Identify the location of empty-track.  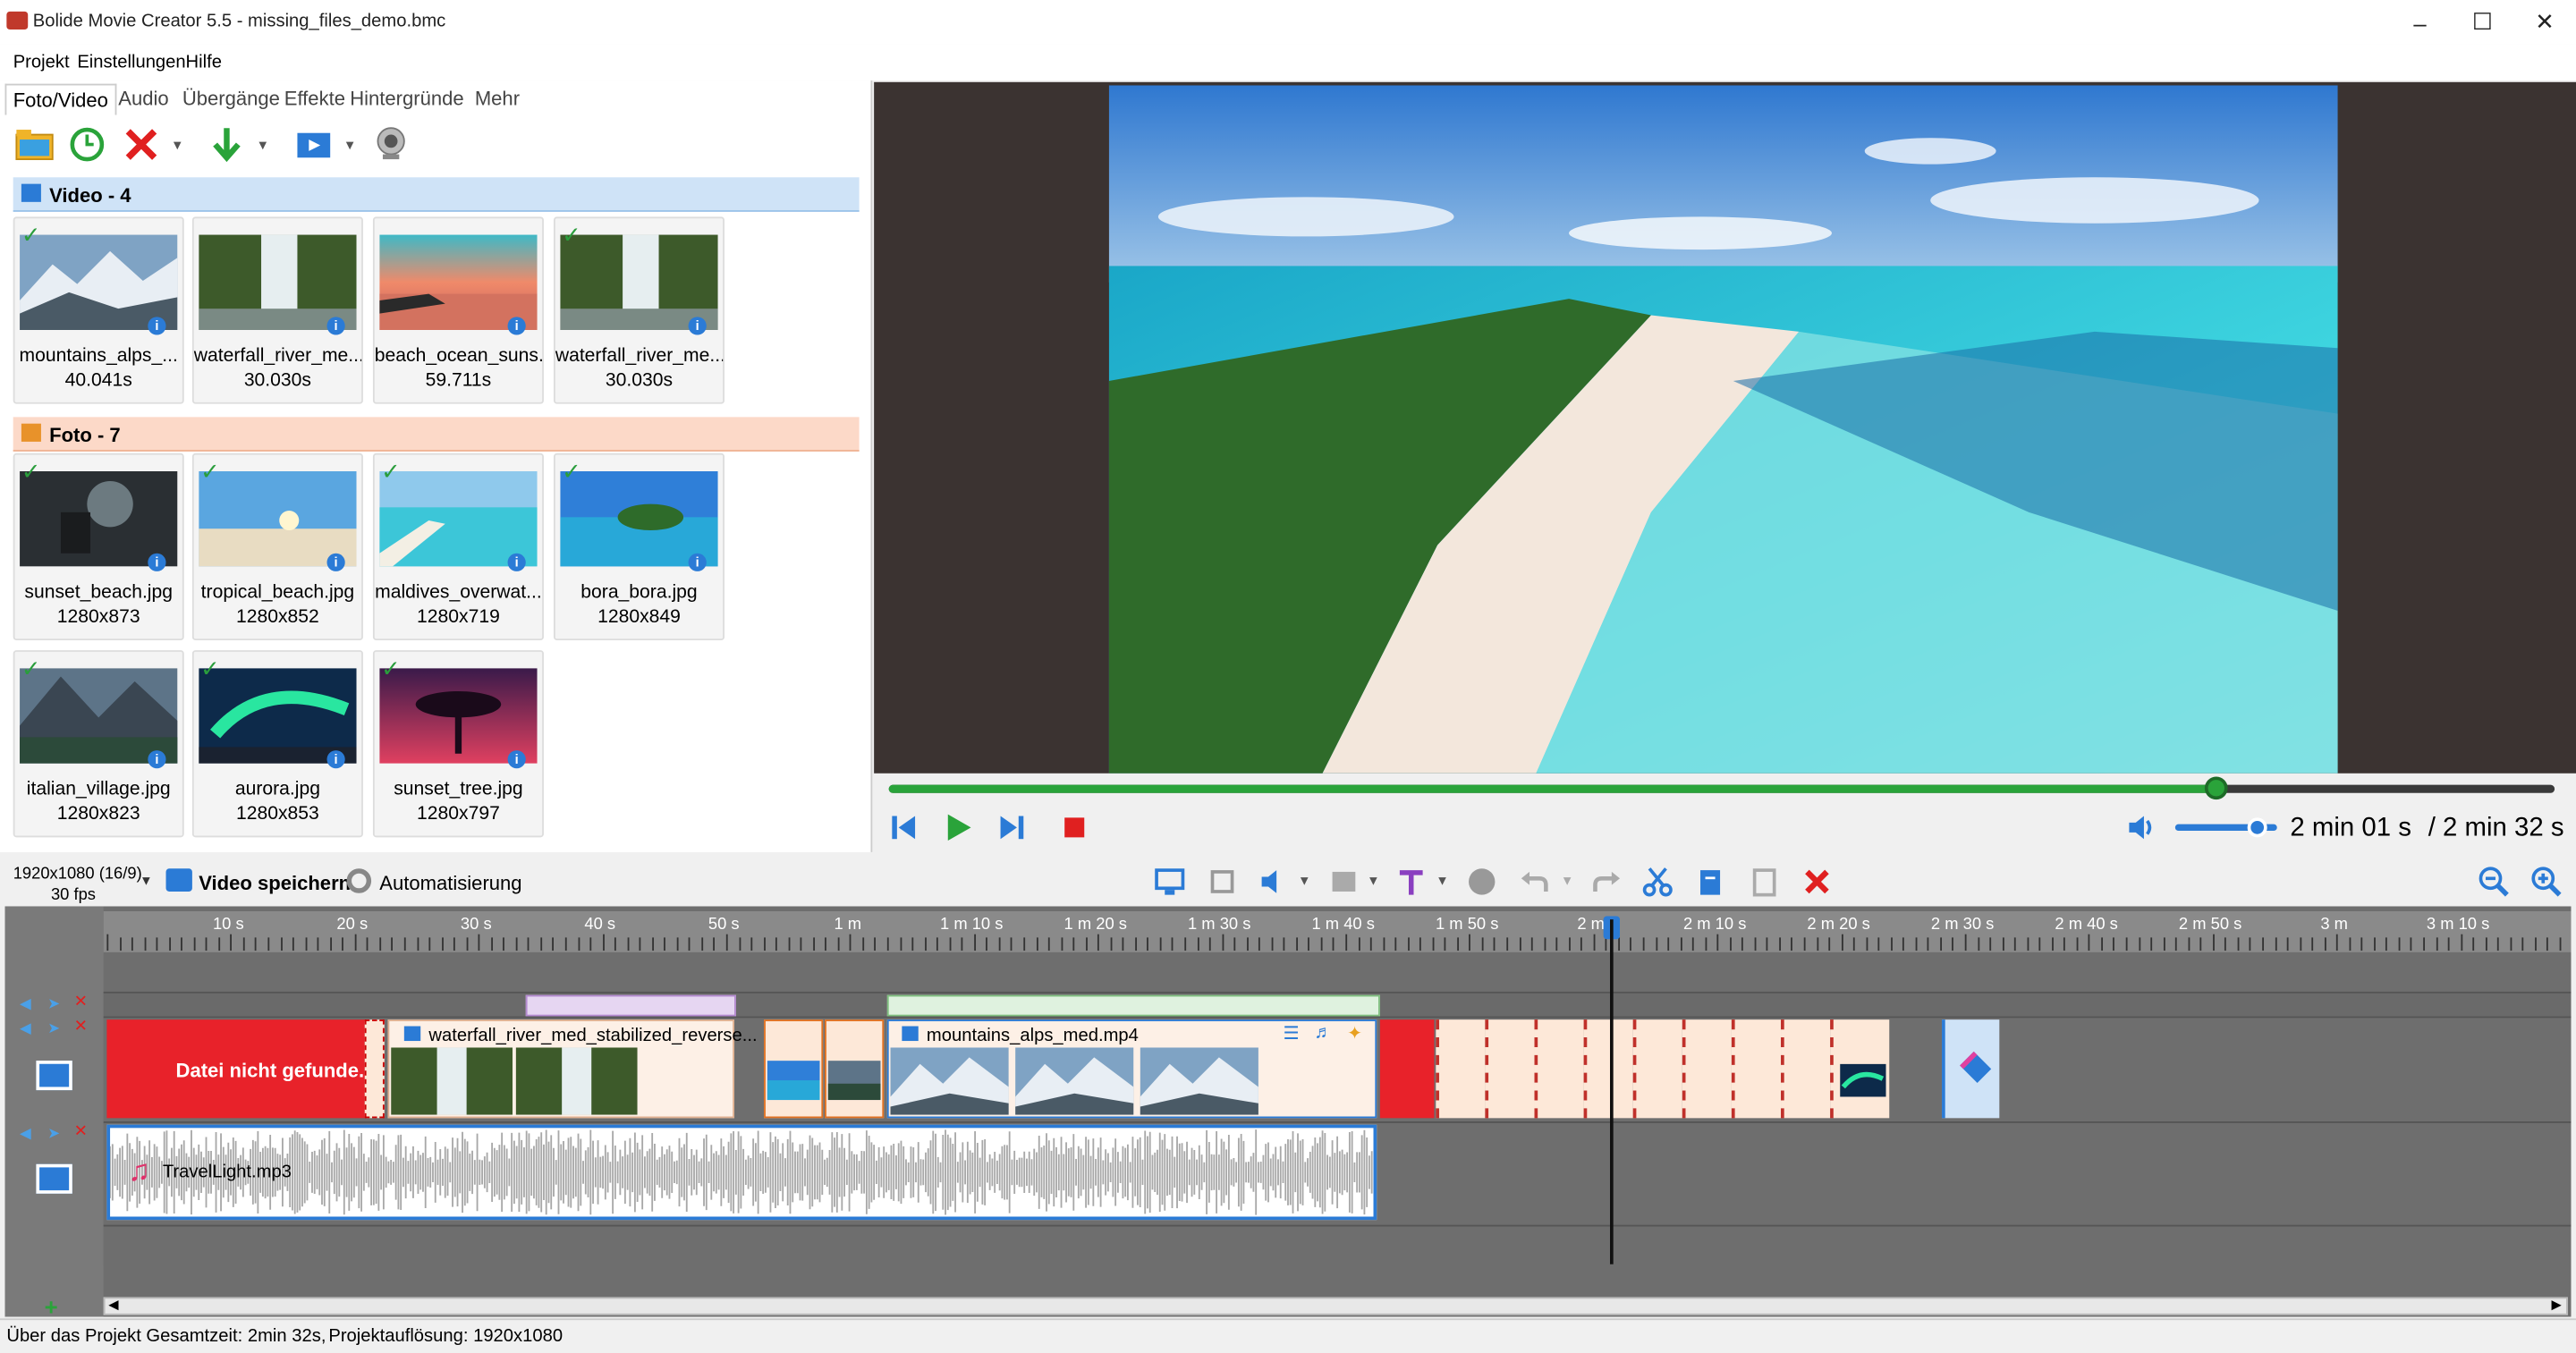
(1337, 1245).